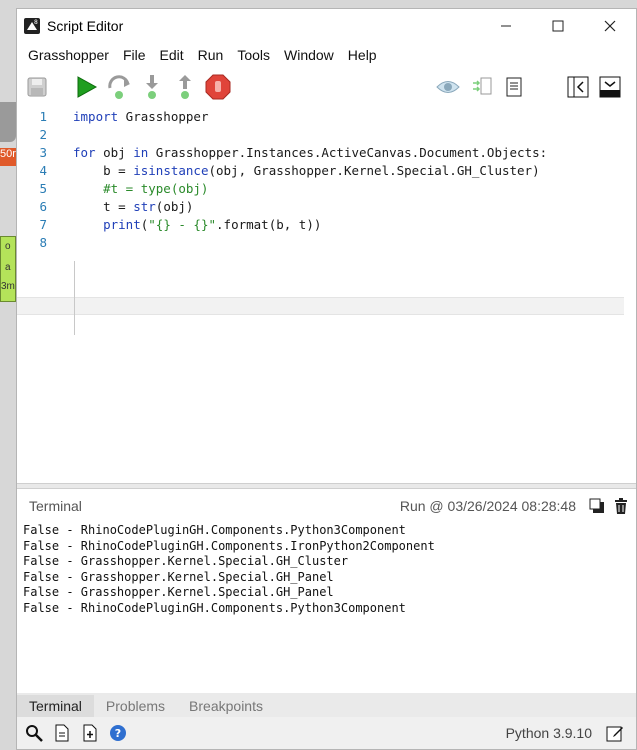  I want to click on tab-breakpoints: Breakpoints, so click(226, 706).